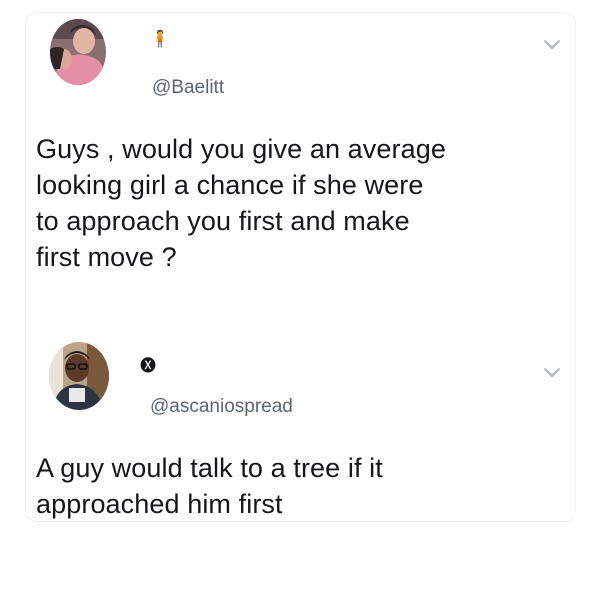  What do you see at coordinates (160, 40) in the screenshot?
I see `display-name: 🧍` at bounding box center [160, 40].